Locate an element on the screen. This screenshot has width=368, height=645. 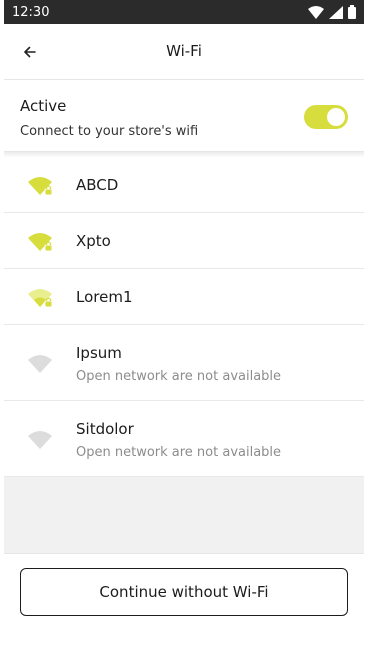
status-bar: 12:30 is located at coordinates (184, 12).